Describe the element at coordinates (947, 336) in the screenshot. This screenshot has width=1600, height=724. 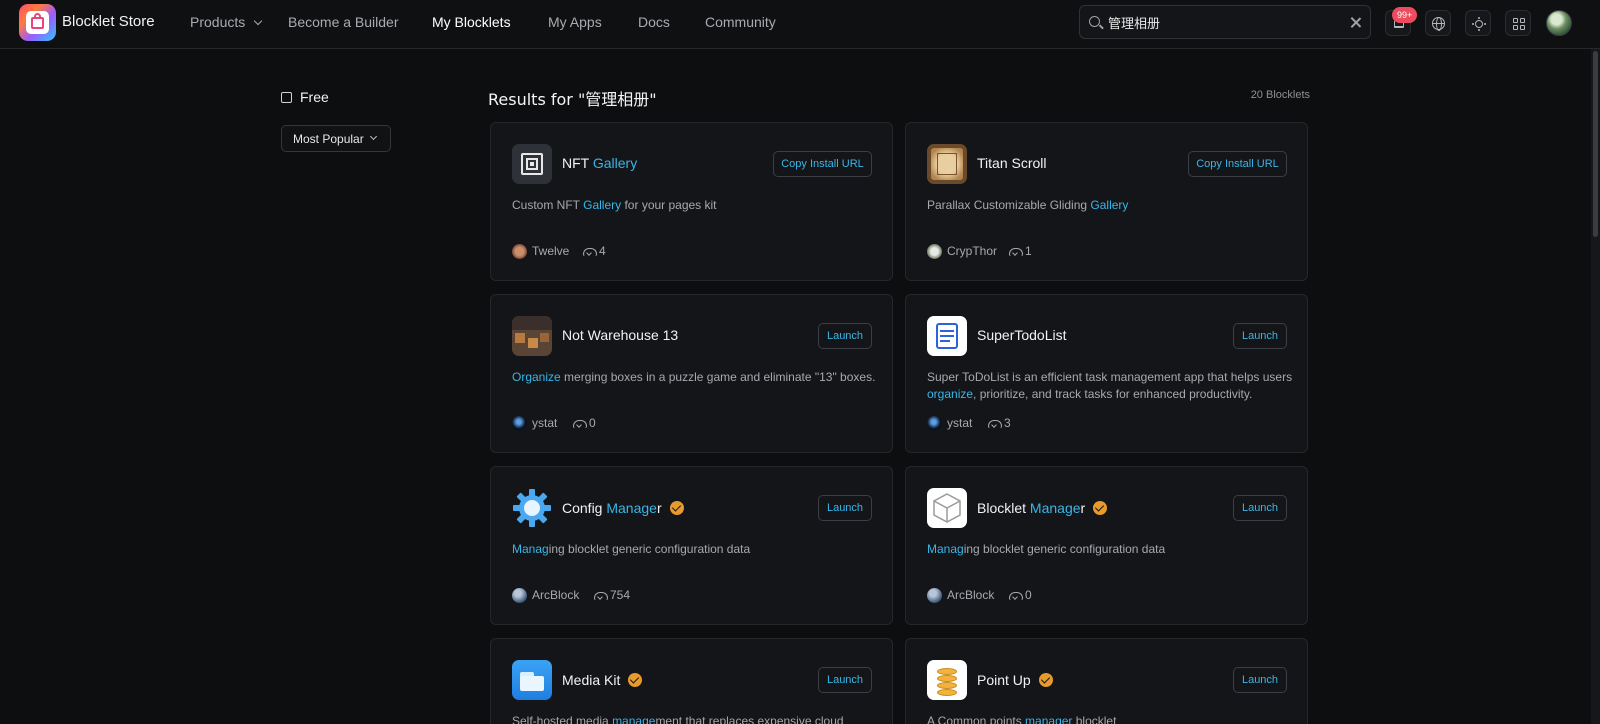
I see `todo-list-icon` at that location.